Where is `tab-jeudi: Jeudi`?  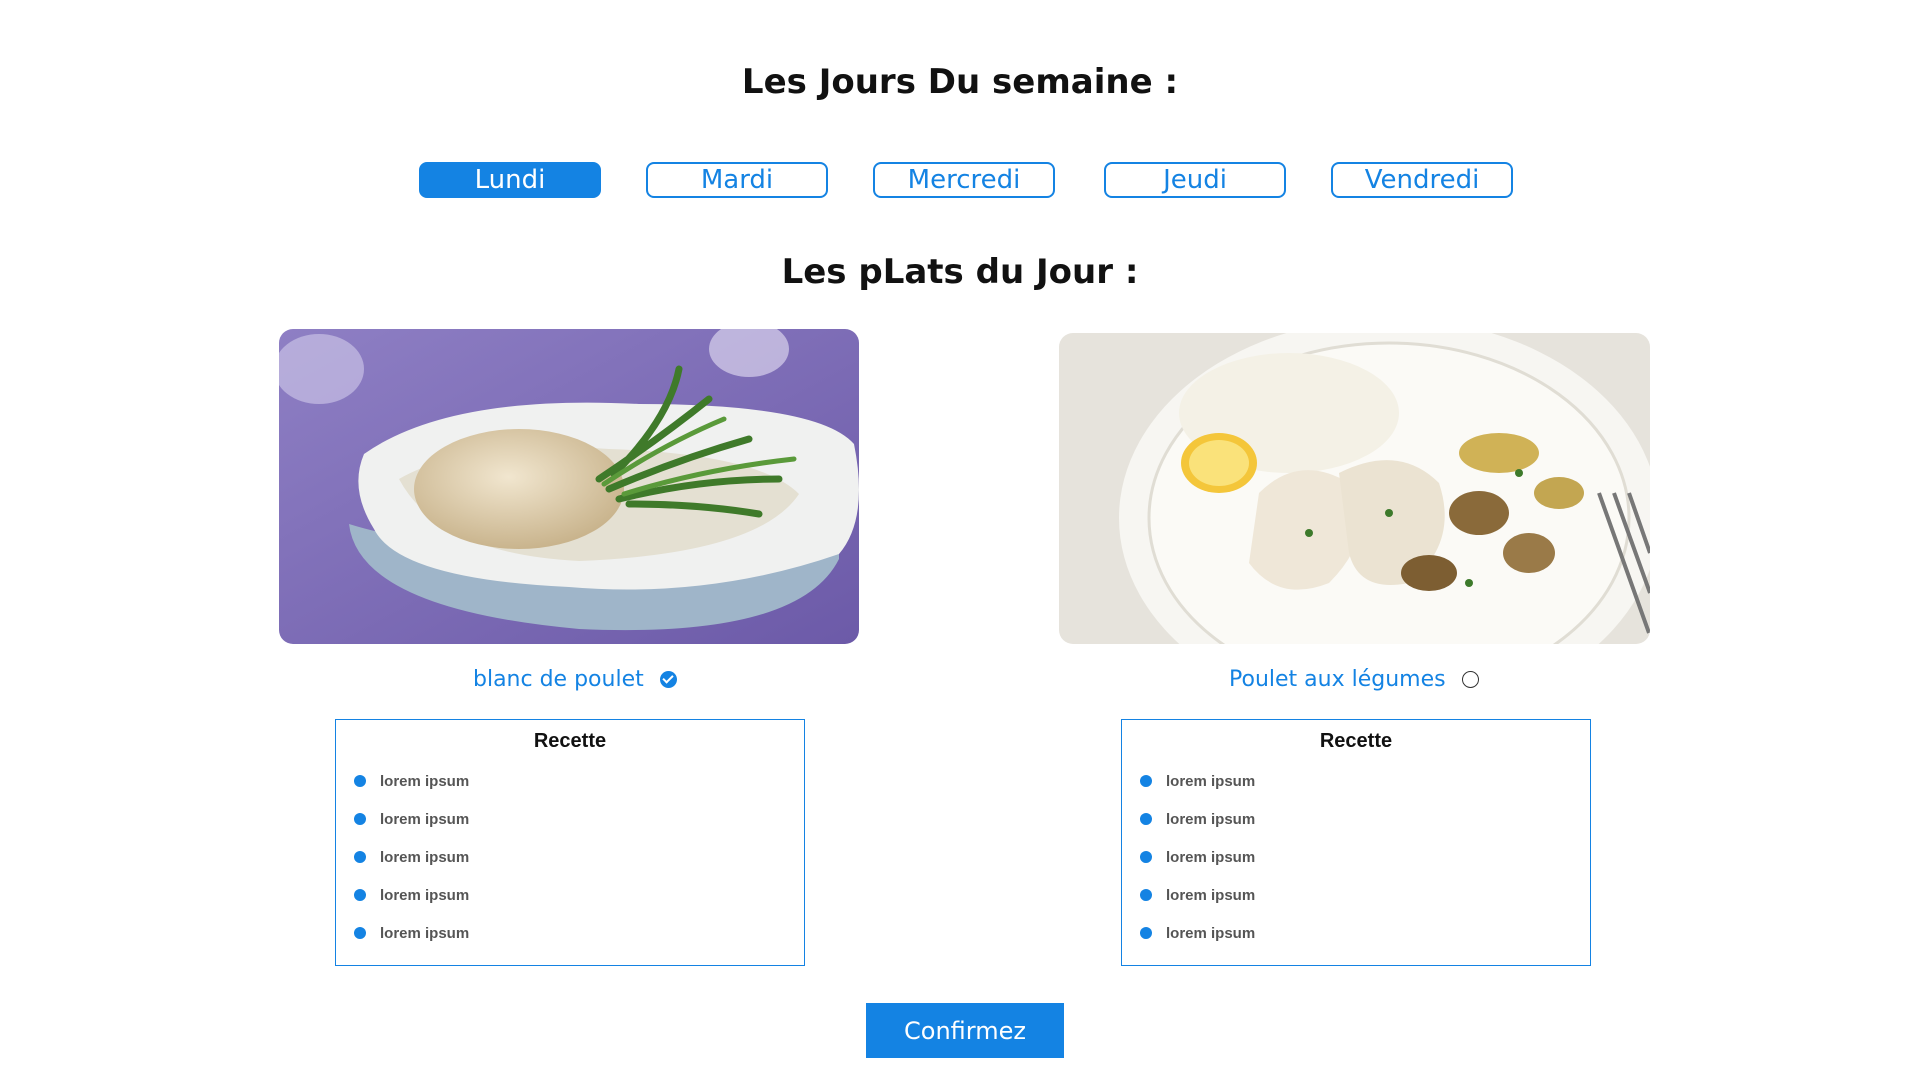
tab-jeudi: Jeudi is located at coordinates (1195, 180).